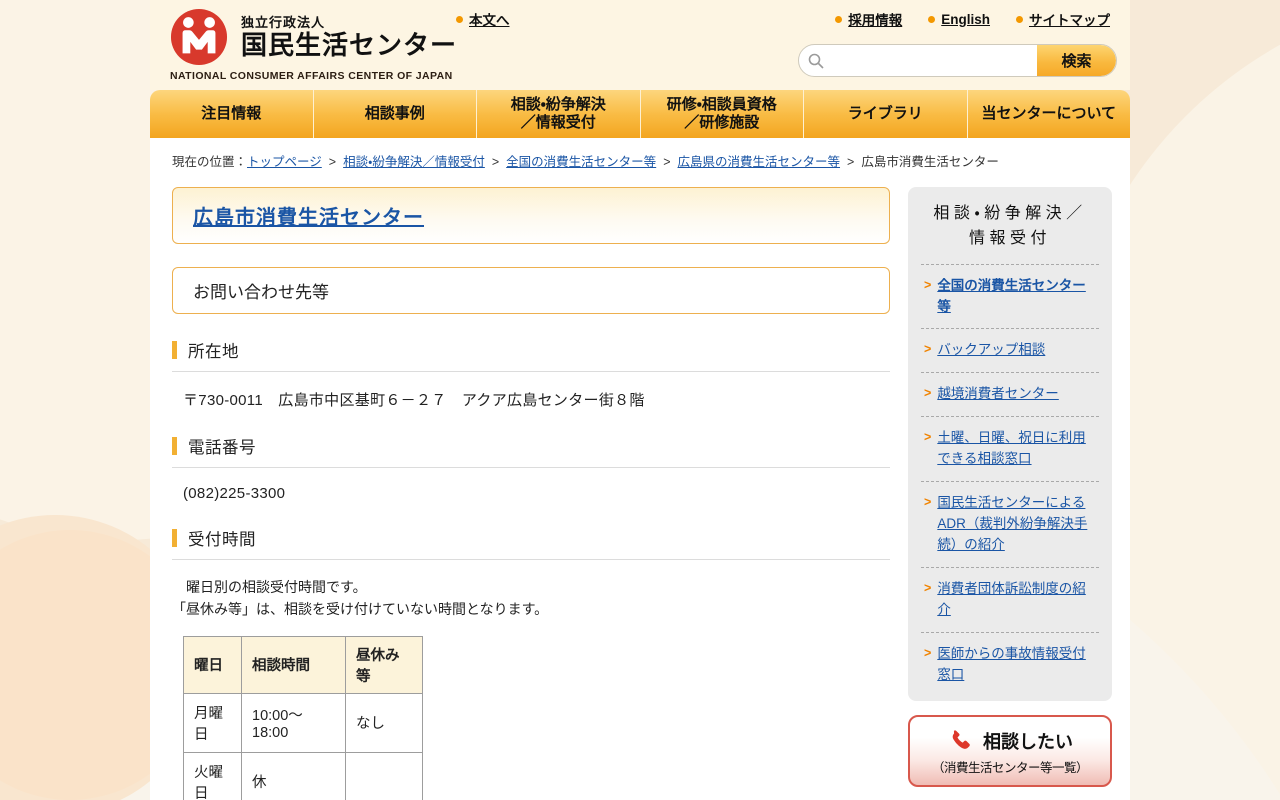  What do you see at coordinates (414, 400) in the screenshot?
I see `address-value: 〒730-0011 広島市中区基町６－２７ アクア広島センター街８階` at bounding box center [414, 400].